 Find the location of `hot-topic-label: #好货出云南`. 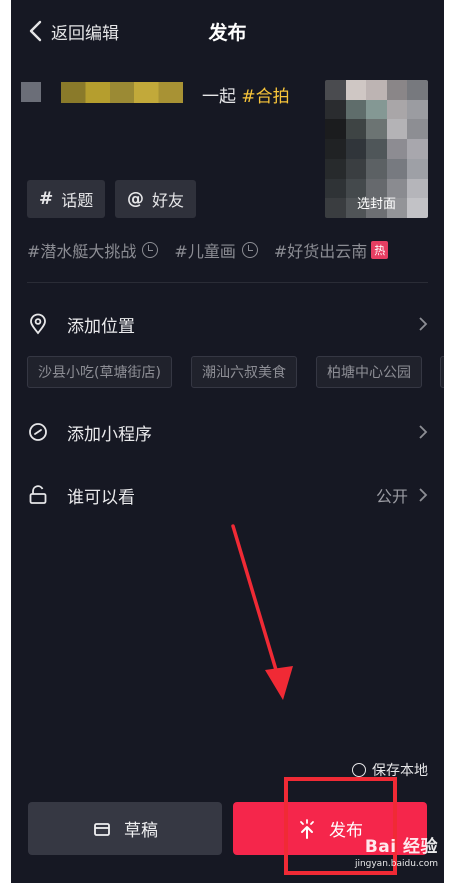

hot-topic-label: #好货出云南 is located at coordinates (320, 251).